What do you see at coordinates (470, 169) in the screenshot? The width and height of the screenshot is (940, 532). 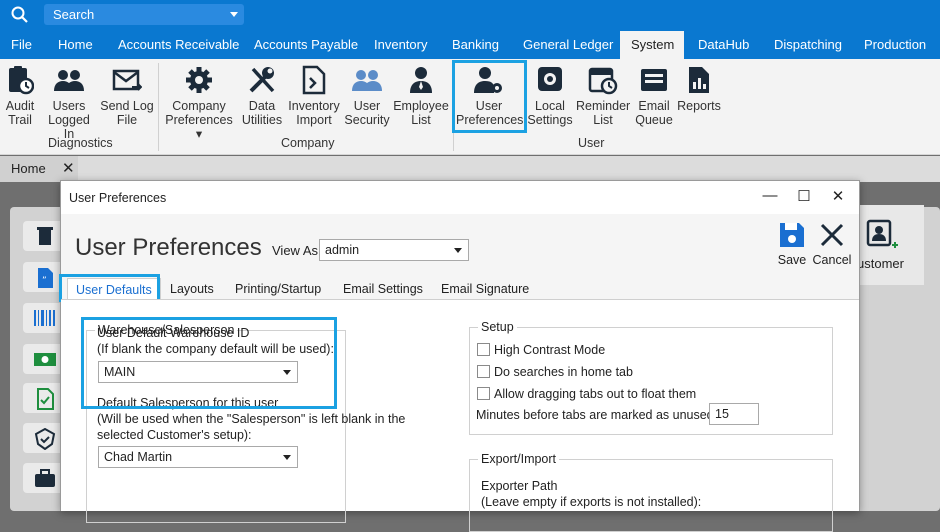 I see `document-tab-bar: Home ✕` at bounding box center [470, 169].